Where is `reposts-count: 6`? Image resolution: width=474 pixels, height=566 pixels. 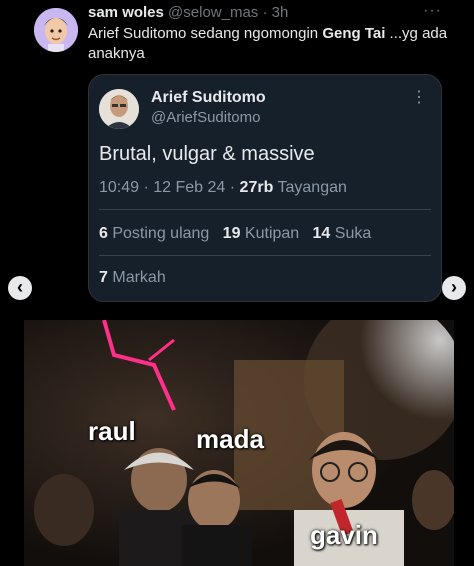 reposts-count: 6 is located at coordinates (103, 233).